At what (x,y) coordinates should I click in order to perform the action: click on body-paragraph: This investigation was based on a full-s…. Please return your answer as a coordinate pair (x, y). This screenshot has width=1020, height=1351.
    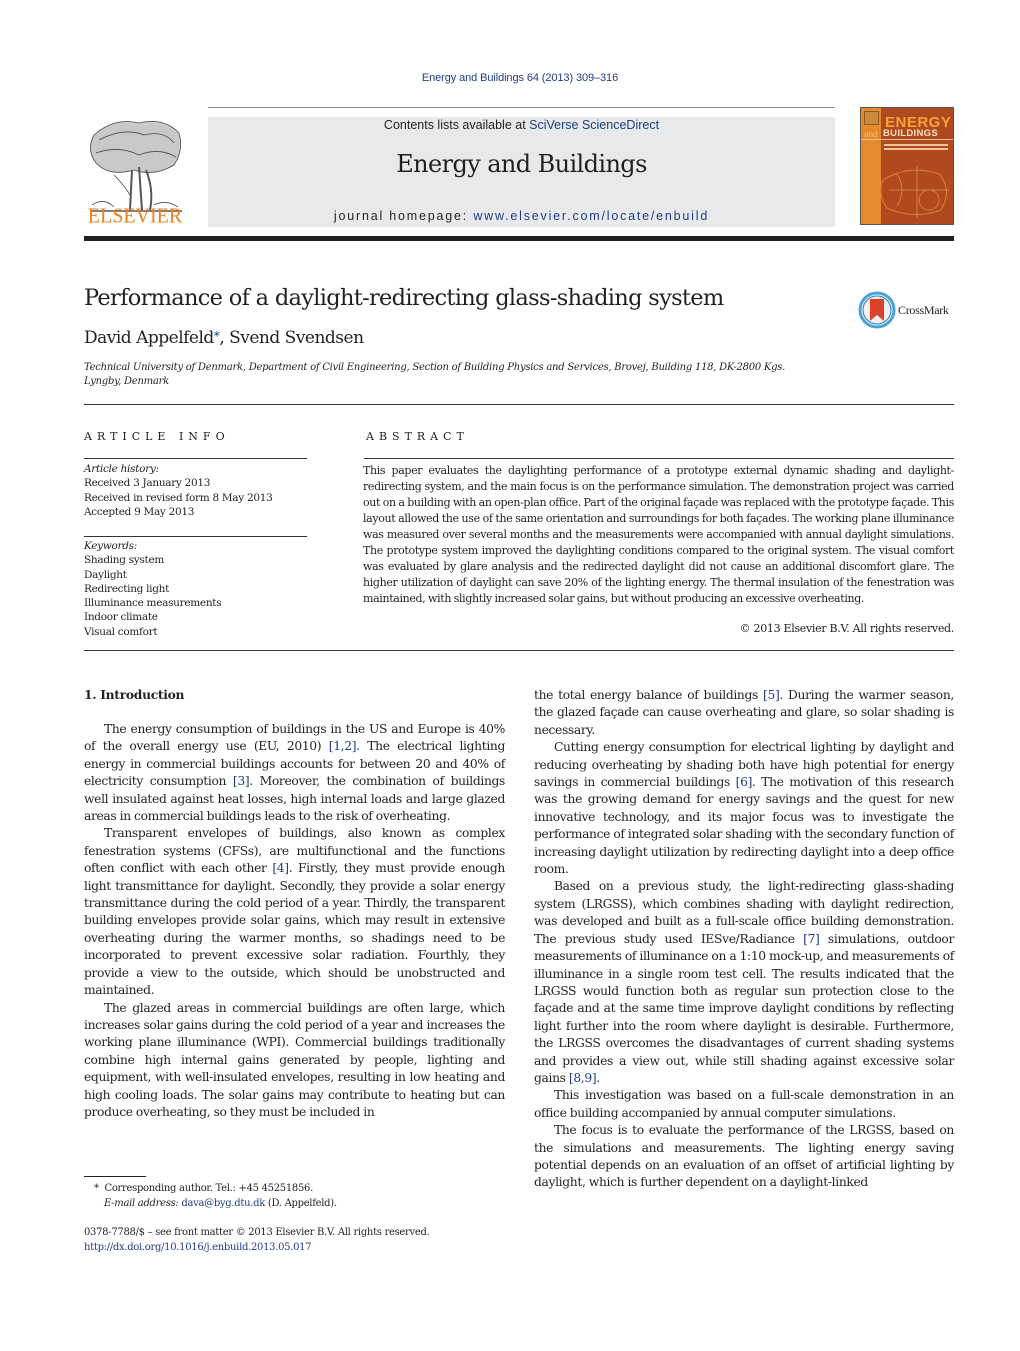
    Looking at the image, I should click on (744, 1104).